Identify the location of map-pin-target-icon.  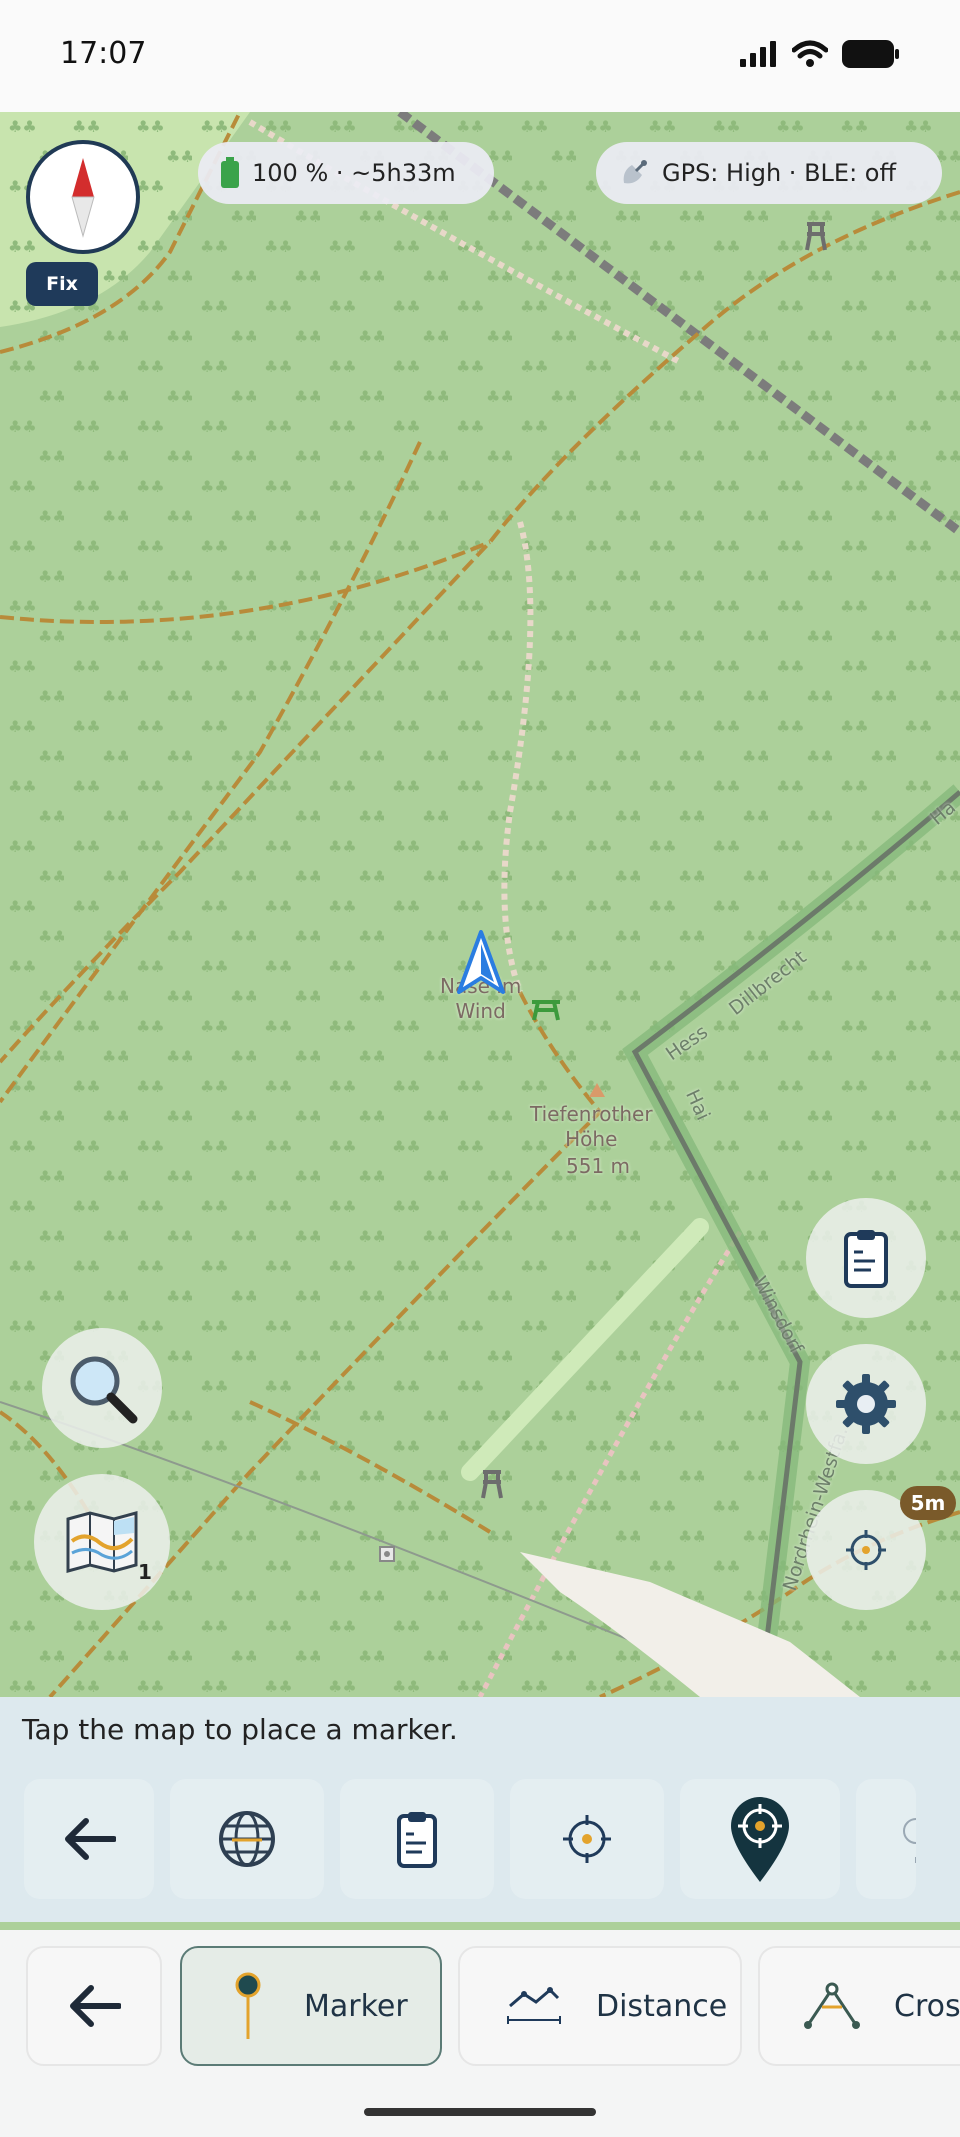
(760, 1839).